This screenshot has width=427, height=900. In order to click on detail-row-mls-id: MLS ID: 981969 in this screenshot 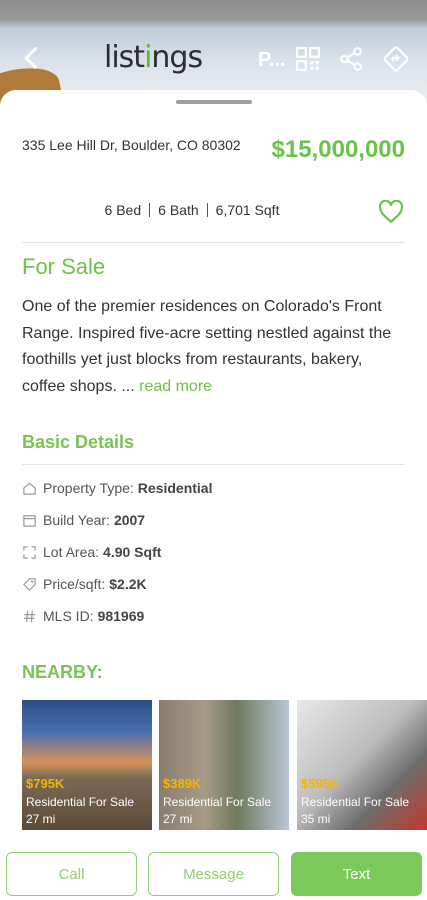, I will do `click(83, 616)`.